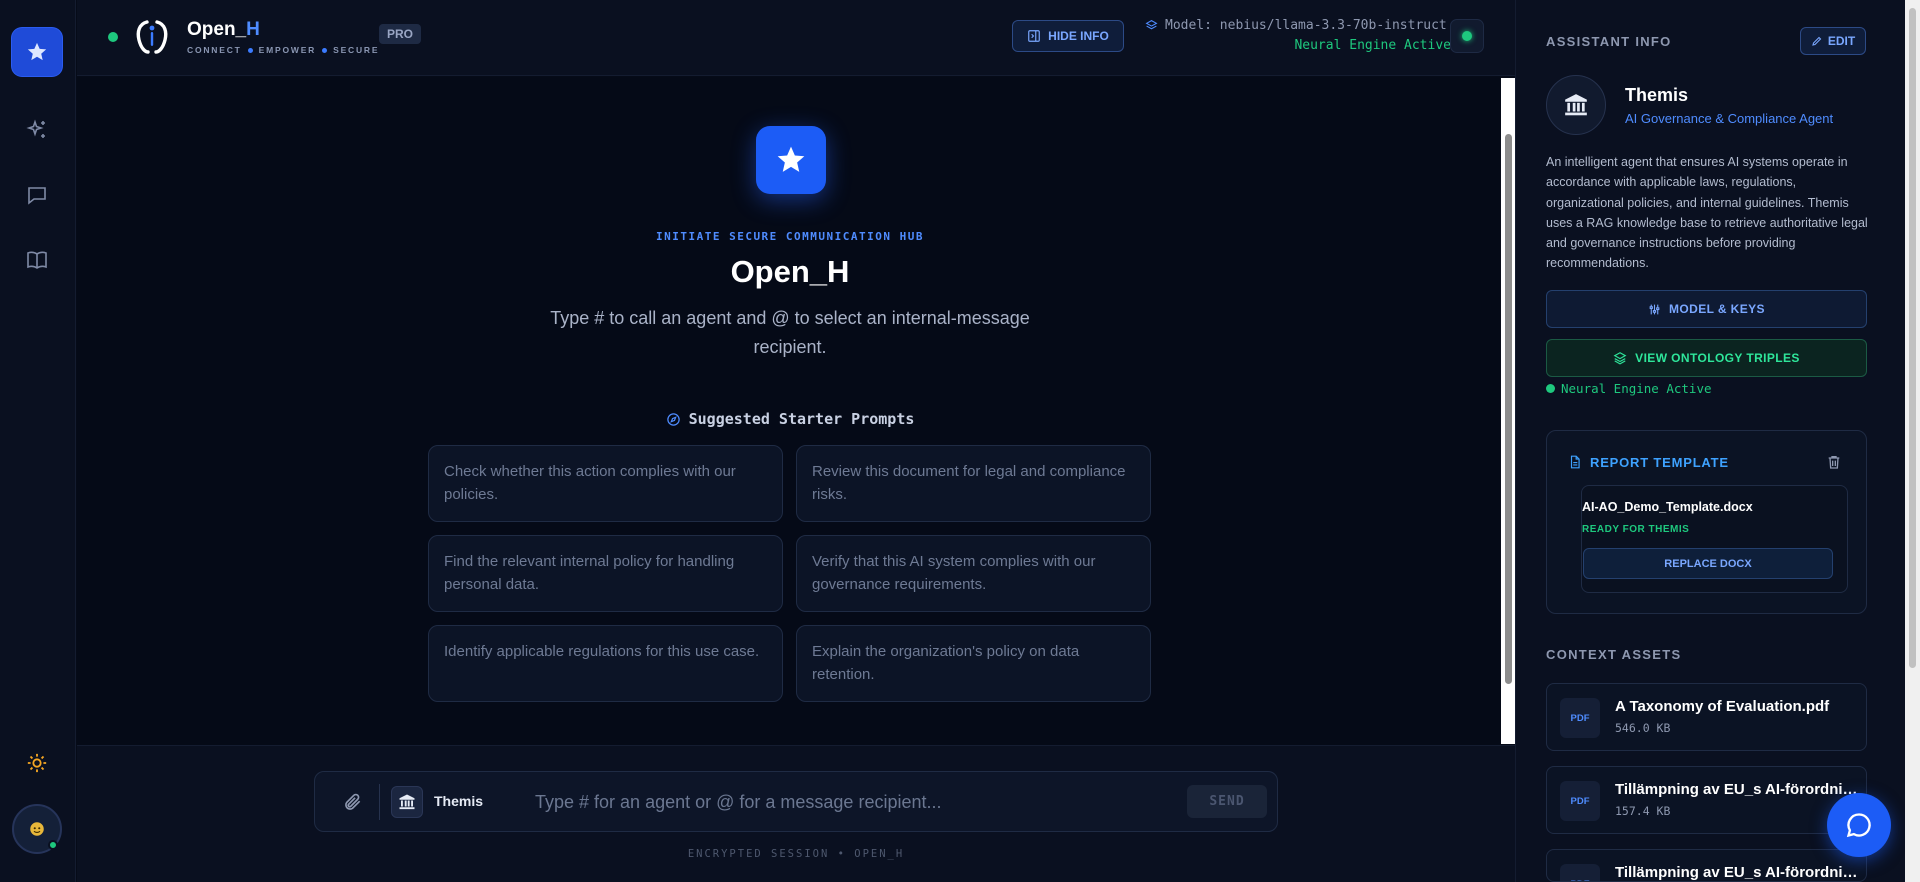 This screenshot has width=1920, height=882. What do you see at coordinates (1834, 462) in the screenshot?
I see `trash-icon` at bounding box center [1834, 462].